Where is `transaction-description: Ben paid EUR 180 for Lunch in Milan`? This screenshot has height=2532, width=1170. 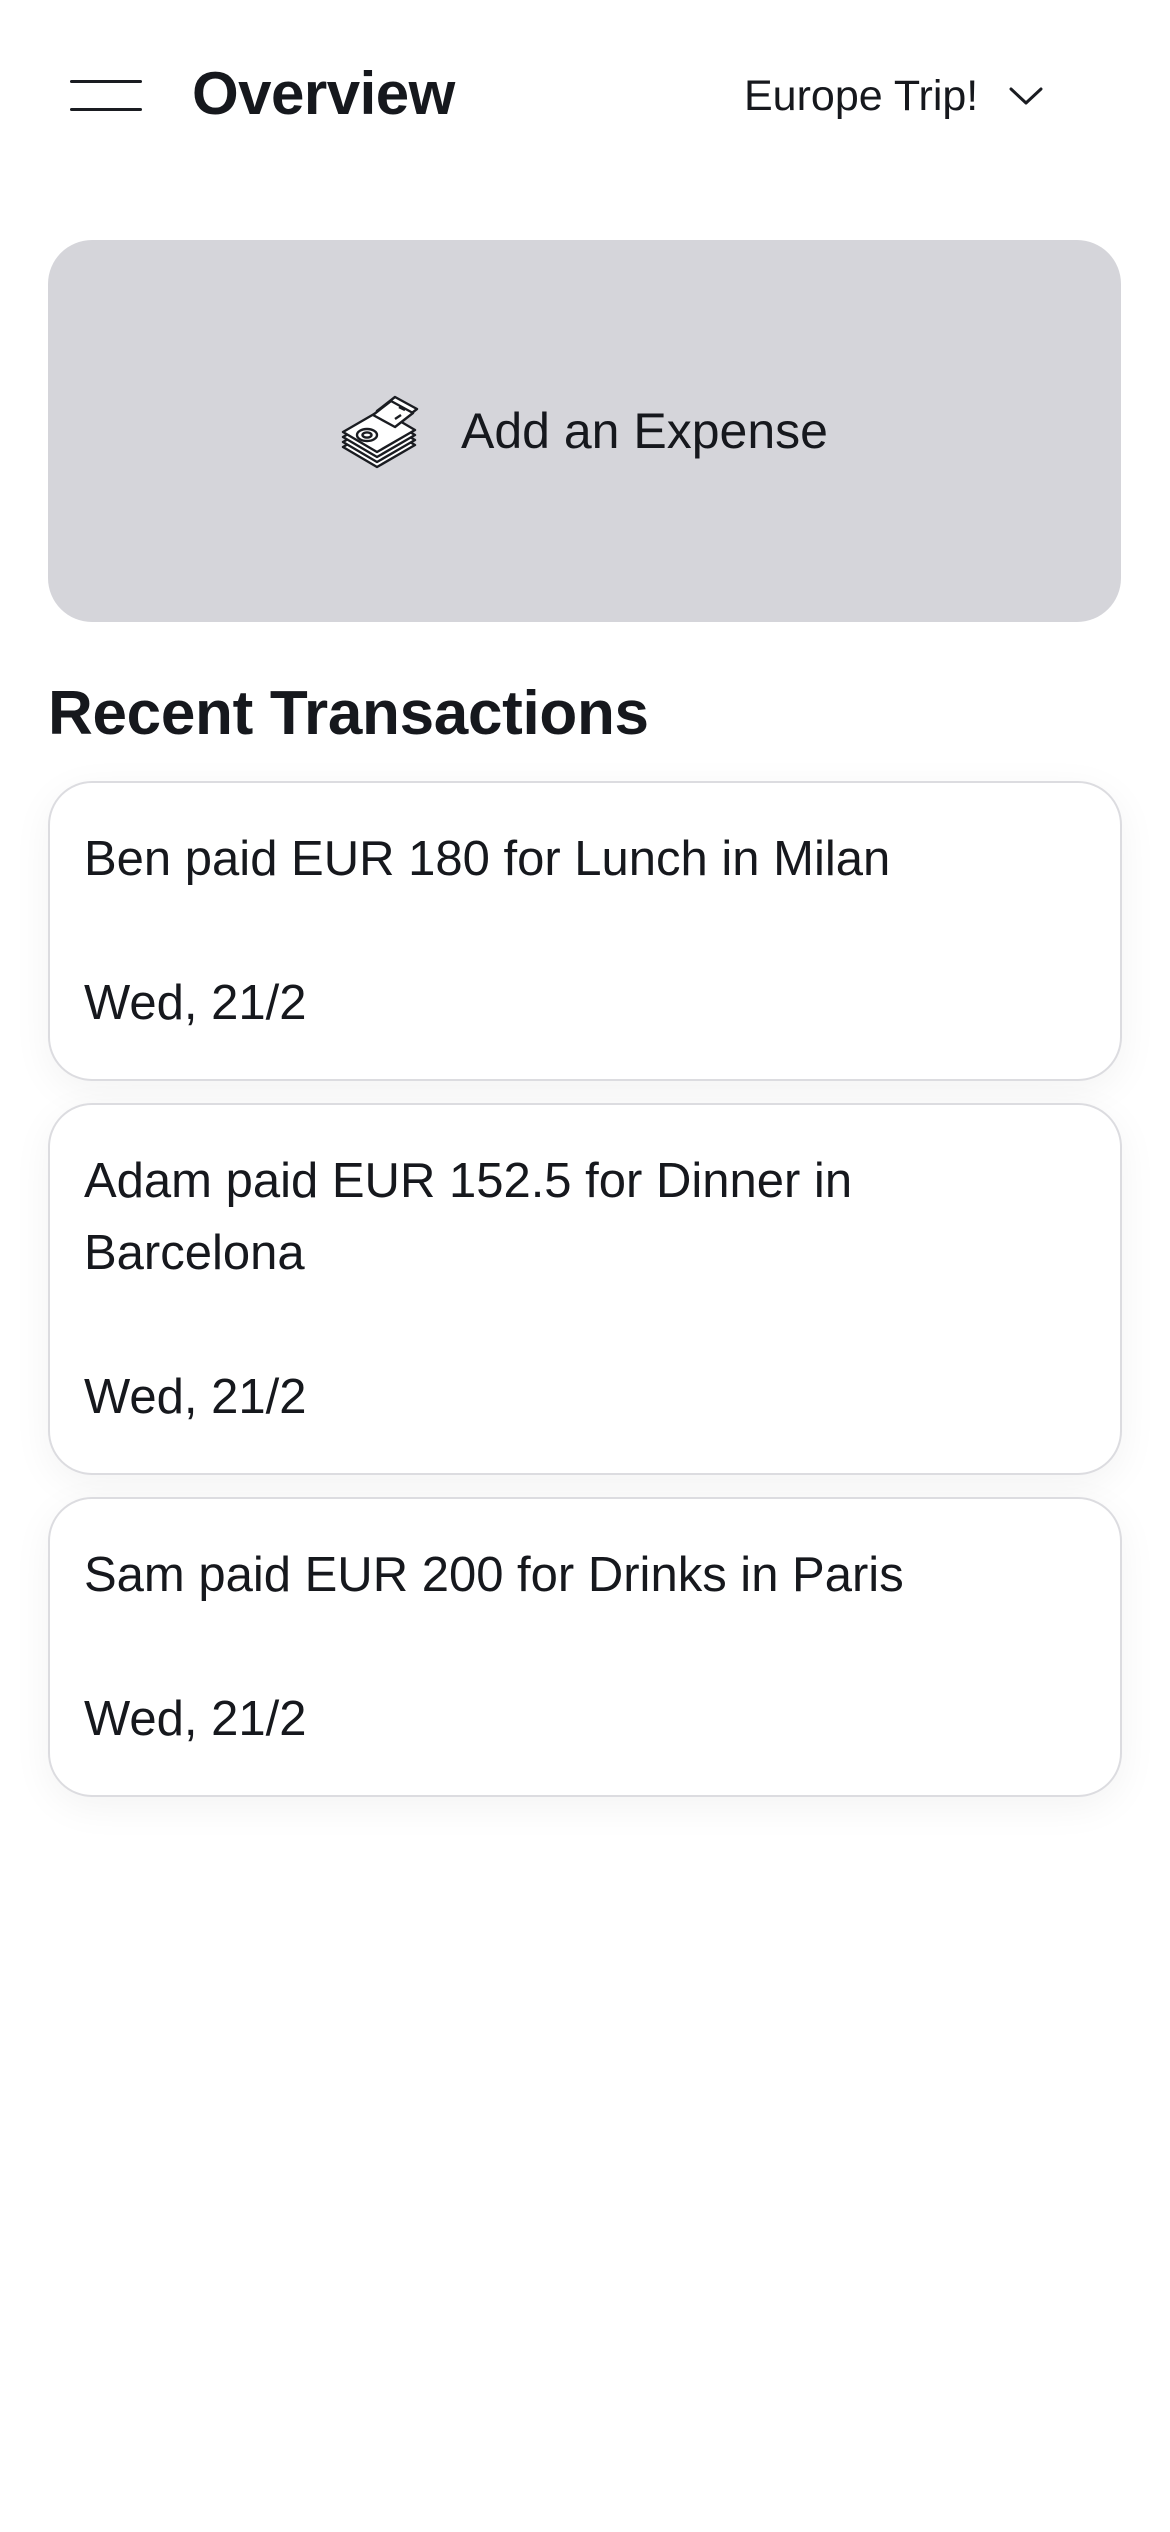 transaction-description: Ben paid EUR 180 for Lunch in Milan is located at coordinates (487, 859).